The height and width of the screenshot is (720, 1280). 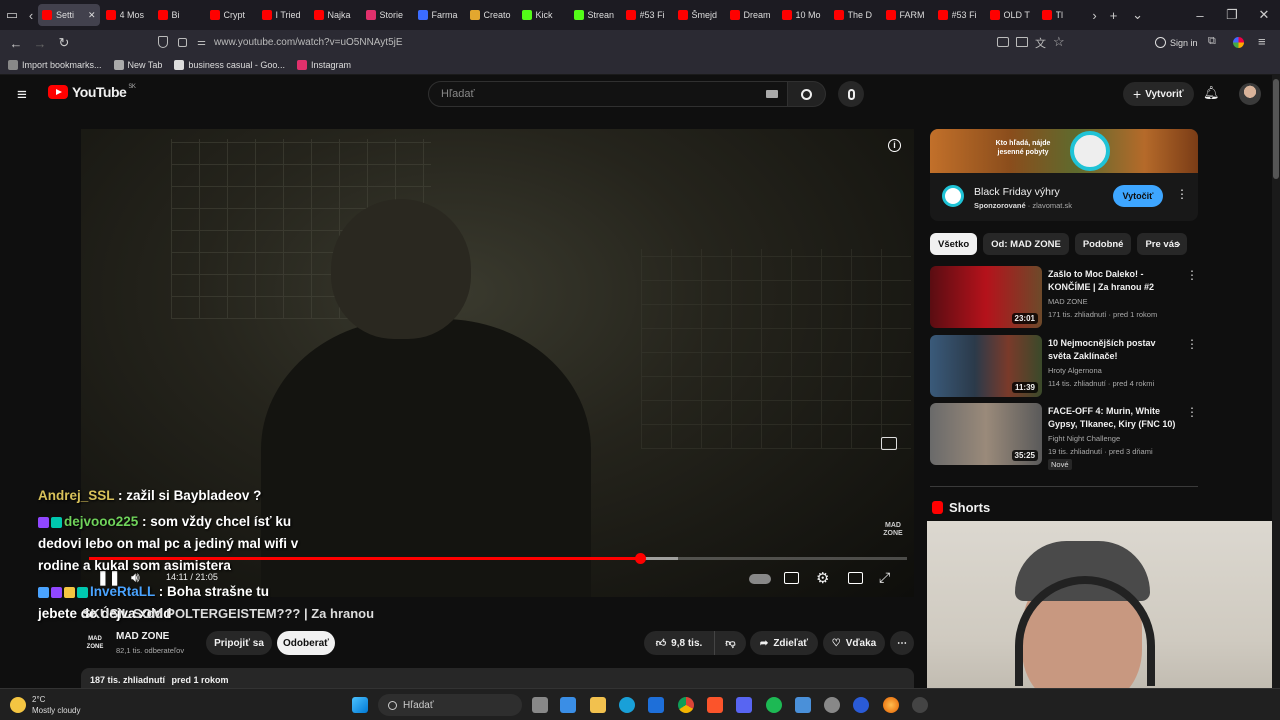 What do you see at coordinates (803, 15) in the screenshot?
I see `browser-tab: 10 Mo` at bounding box center [803, 15].